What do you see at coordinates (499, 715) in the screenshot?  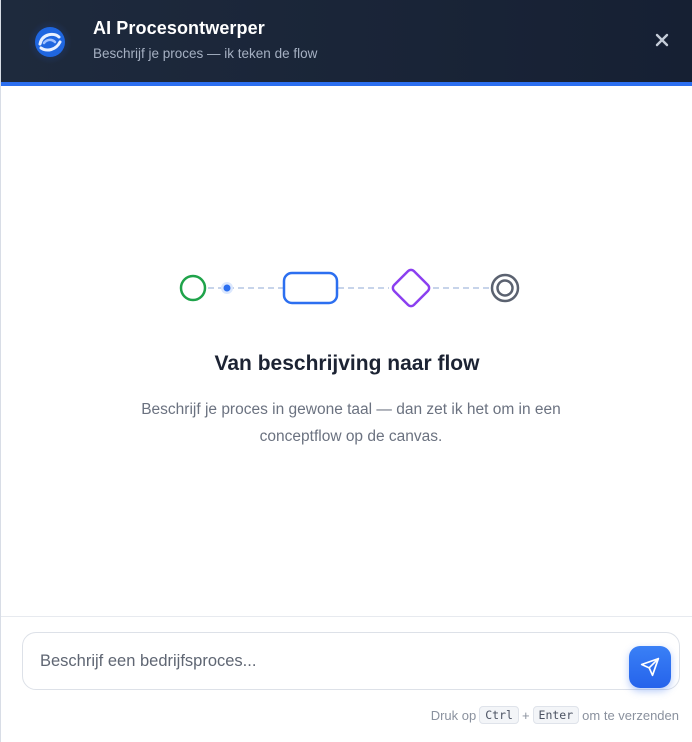 I see `kbd-ctrl: Ctrl` at bounding box center [499, 715].